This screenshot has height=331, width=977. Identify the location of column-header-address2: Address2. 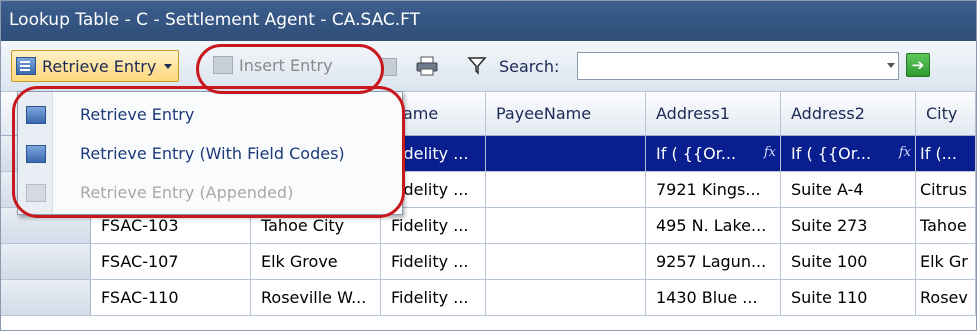
(848, 114).